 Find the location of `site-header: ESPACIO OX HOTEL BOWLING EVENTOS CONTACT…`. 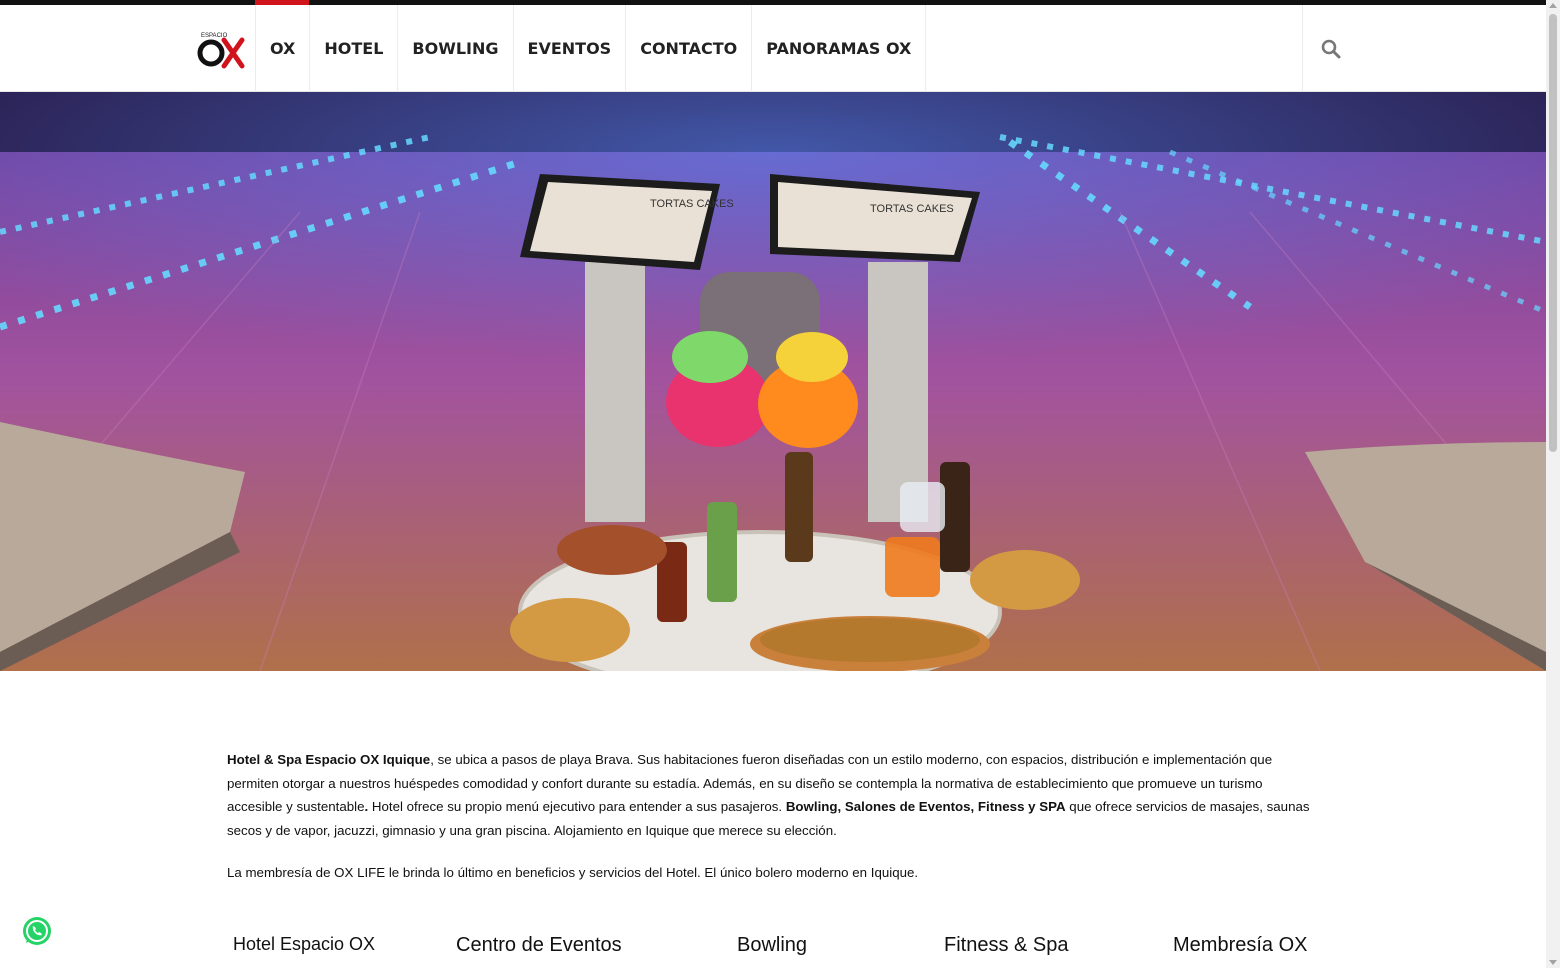

site-header: ESPACIO OX HOTEL BOWLING EVENTOS CONTACT… is located at coordinates (773, 46).